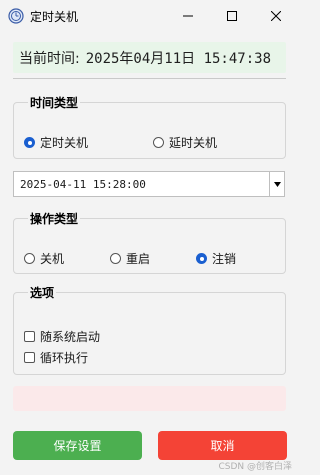 Image resolution: width=320 pixels, height=475 pixels. Describe the element at coordinates (64, 358) in the screenshot. I see `checkbox-label: 循环执行` at that location.